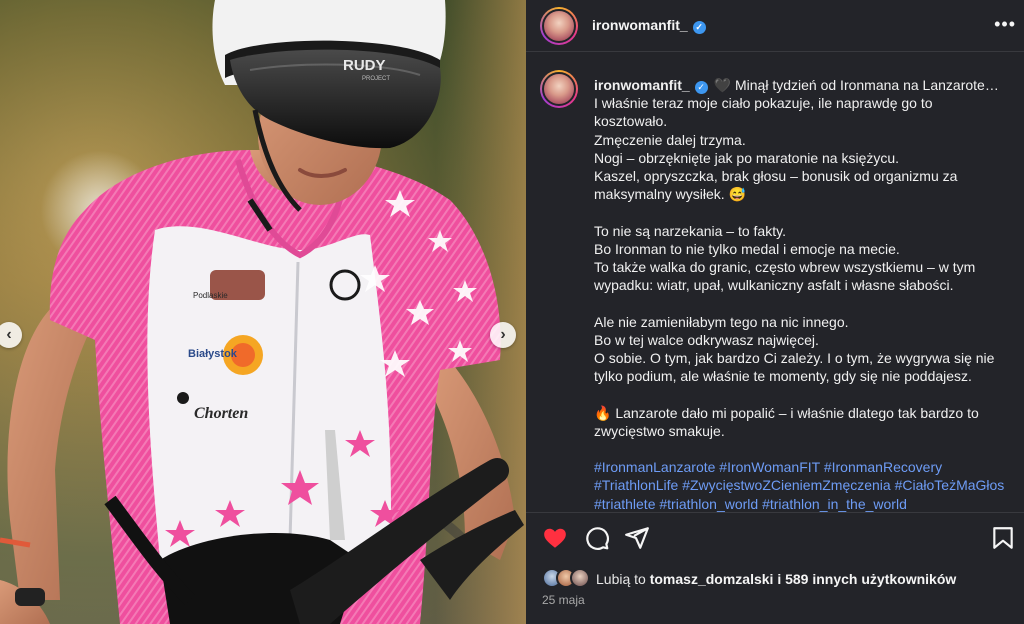  What do you see at coordinates (670, 194) in the screenshot?
I see `caption-line: maksymalny wysiłek. 😅` at bounding box center [670, 194].